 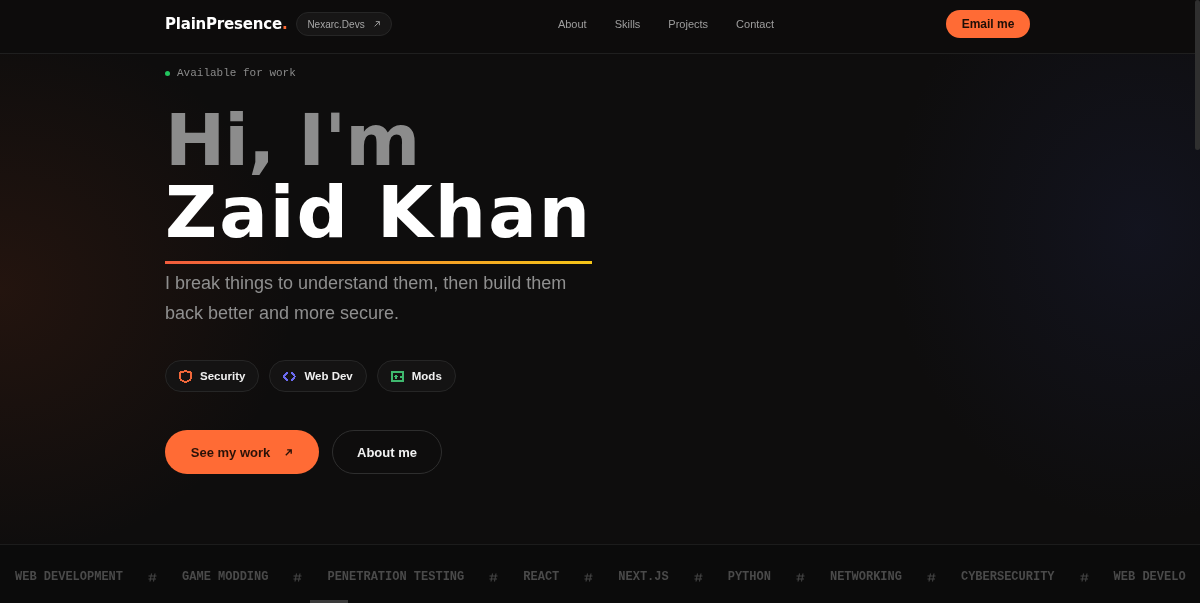 What do you see at coordinates (1197, 75) in the screenshot?
I see `scrollbar-thumb` at bounding box center [1197, 75].